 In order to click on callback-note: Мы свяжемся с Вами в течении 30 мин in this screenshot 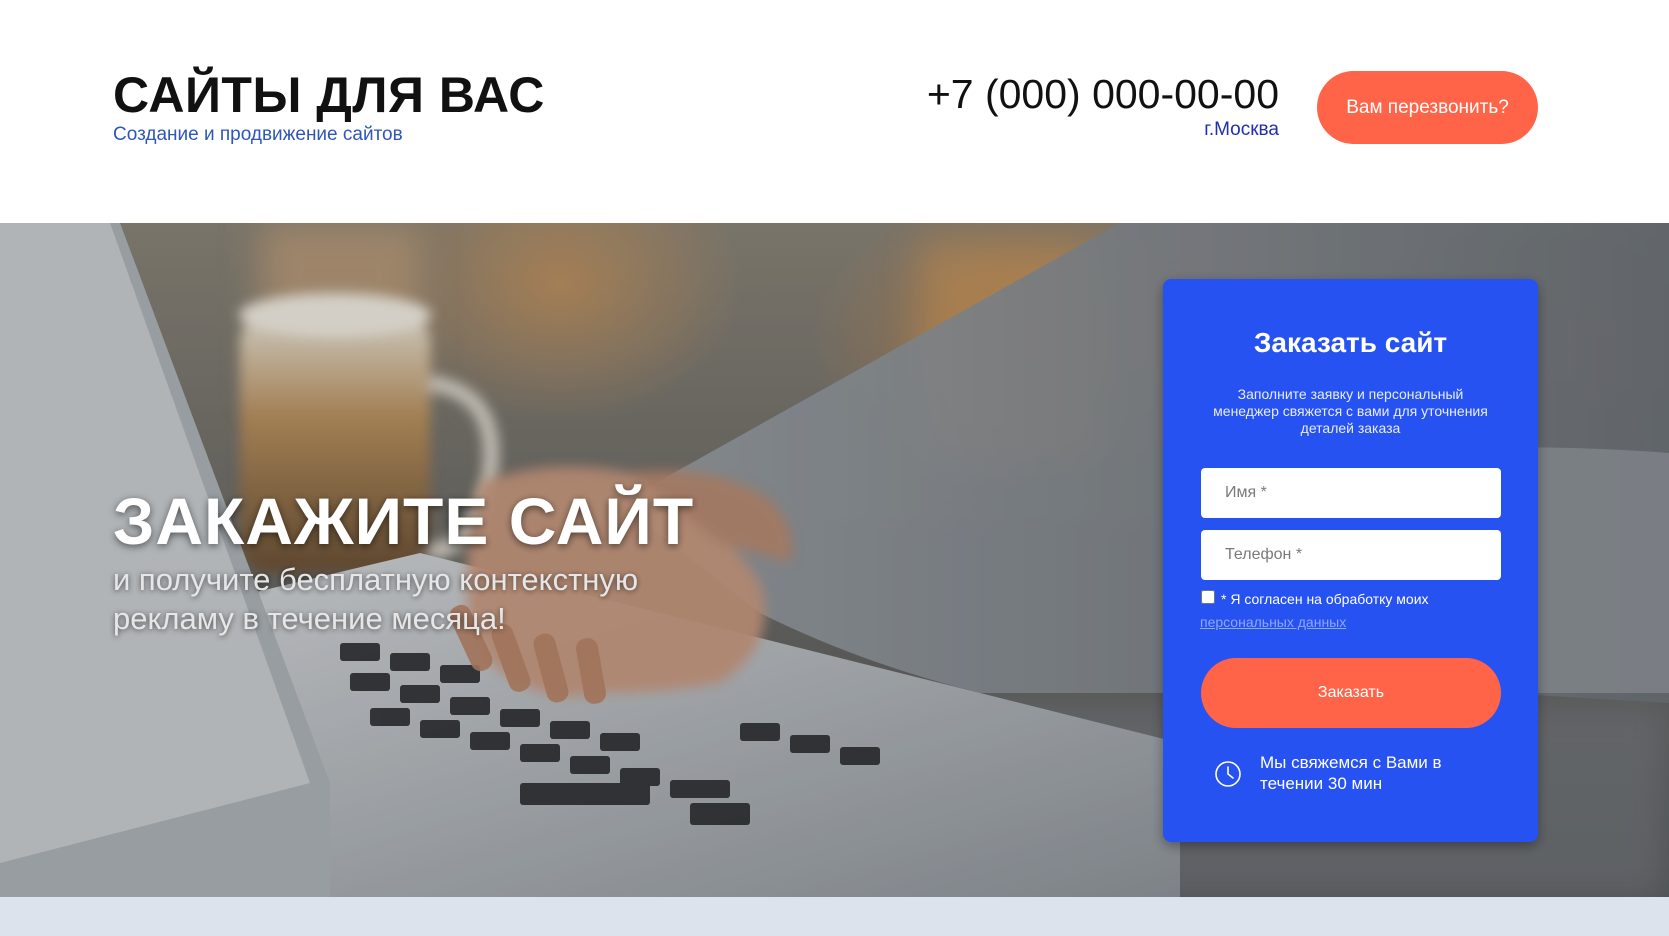, I will do `click(1351, 773)`.